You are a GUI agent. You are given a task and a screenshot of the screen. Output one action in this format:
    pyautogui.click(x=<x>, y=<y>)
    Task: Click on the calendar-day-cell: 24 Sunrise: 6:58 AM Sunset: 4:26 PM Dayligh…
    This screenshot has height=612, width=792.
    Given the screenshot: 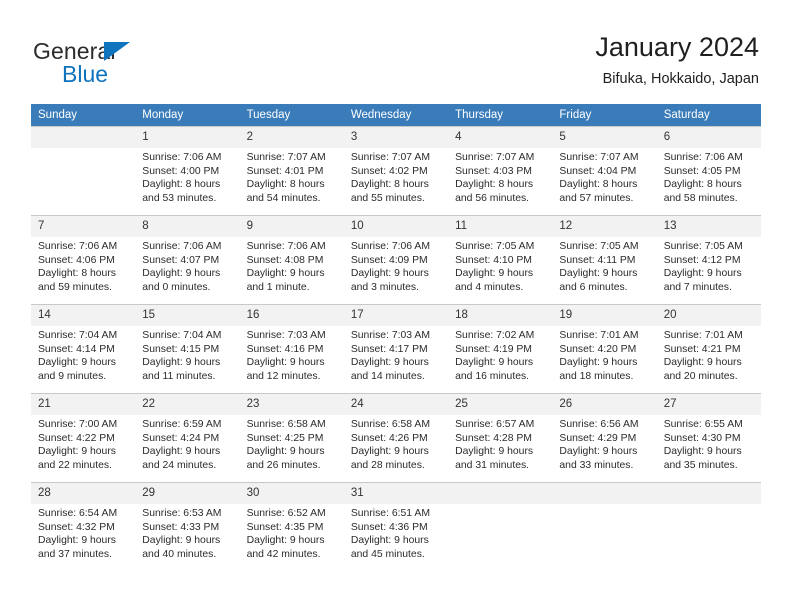 What is the action you would take?
    pyautogui.click(x=396, y=438)
    